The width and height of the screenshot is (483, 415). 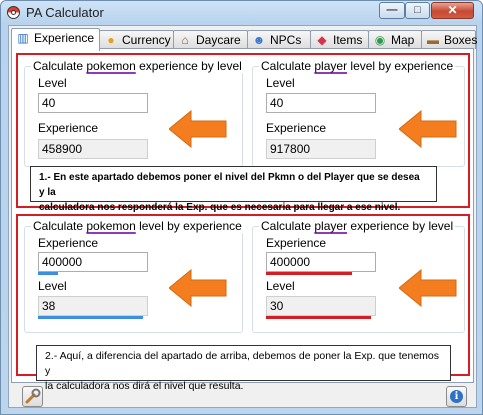 What do you see at coordinates (93, 149) in the screenshot?
I see `pokemon-experience-output: 458900` at bounding box center [93, 149].